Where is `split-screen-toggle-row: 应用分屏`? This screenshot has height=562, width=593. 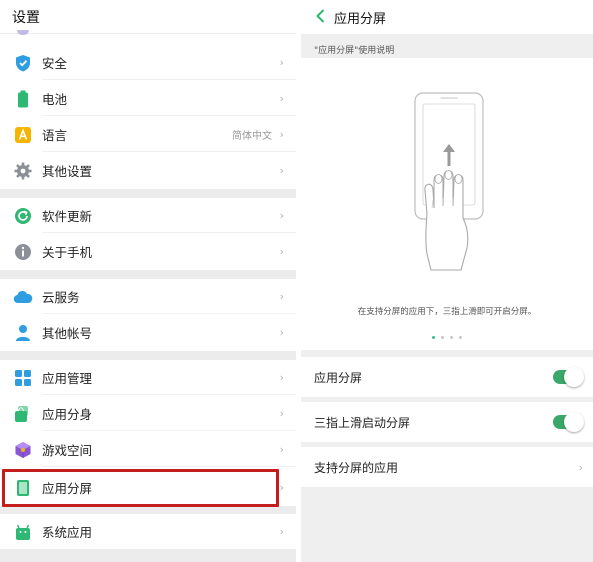 split-screen-toggle-row: 应用分屏 is located at coordinates (447, 377).